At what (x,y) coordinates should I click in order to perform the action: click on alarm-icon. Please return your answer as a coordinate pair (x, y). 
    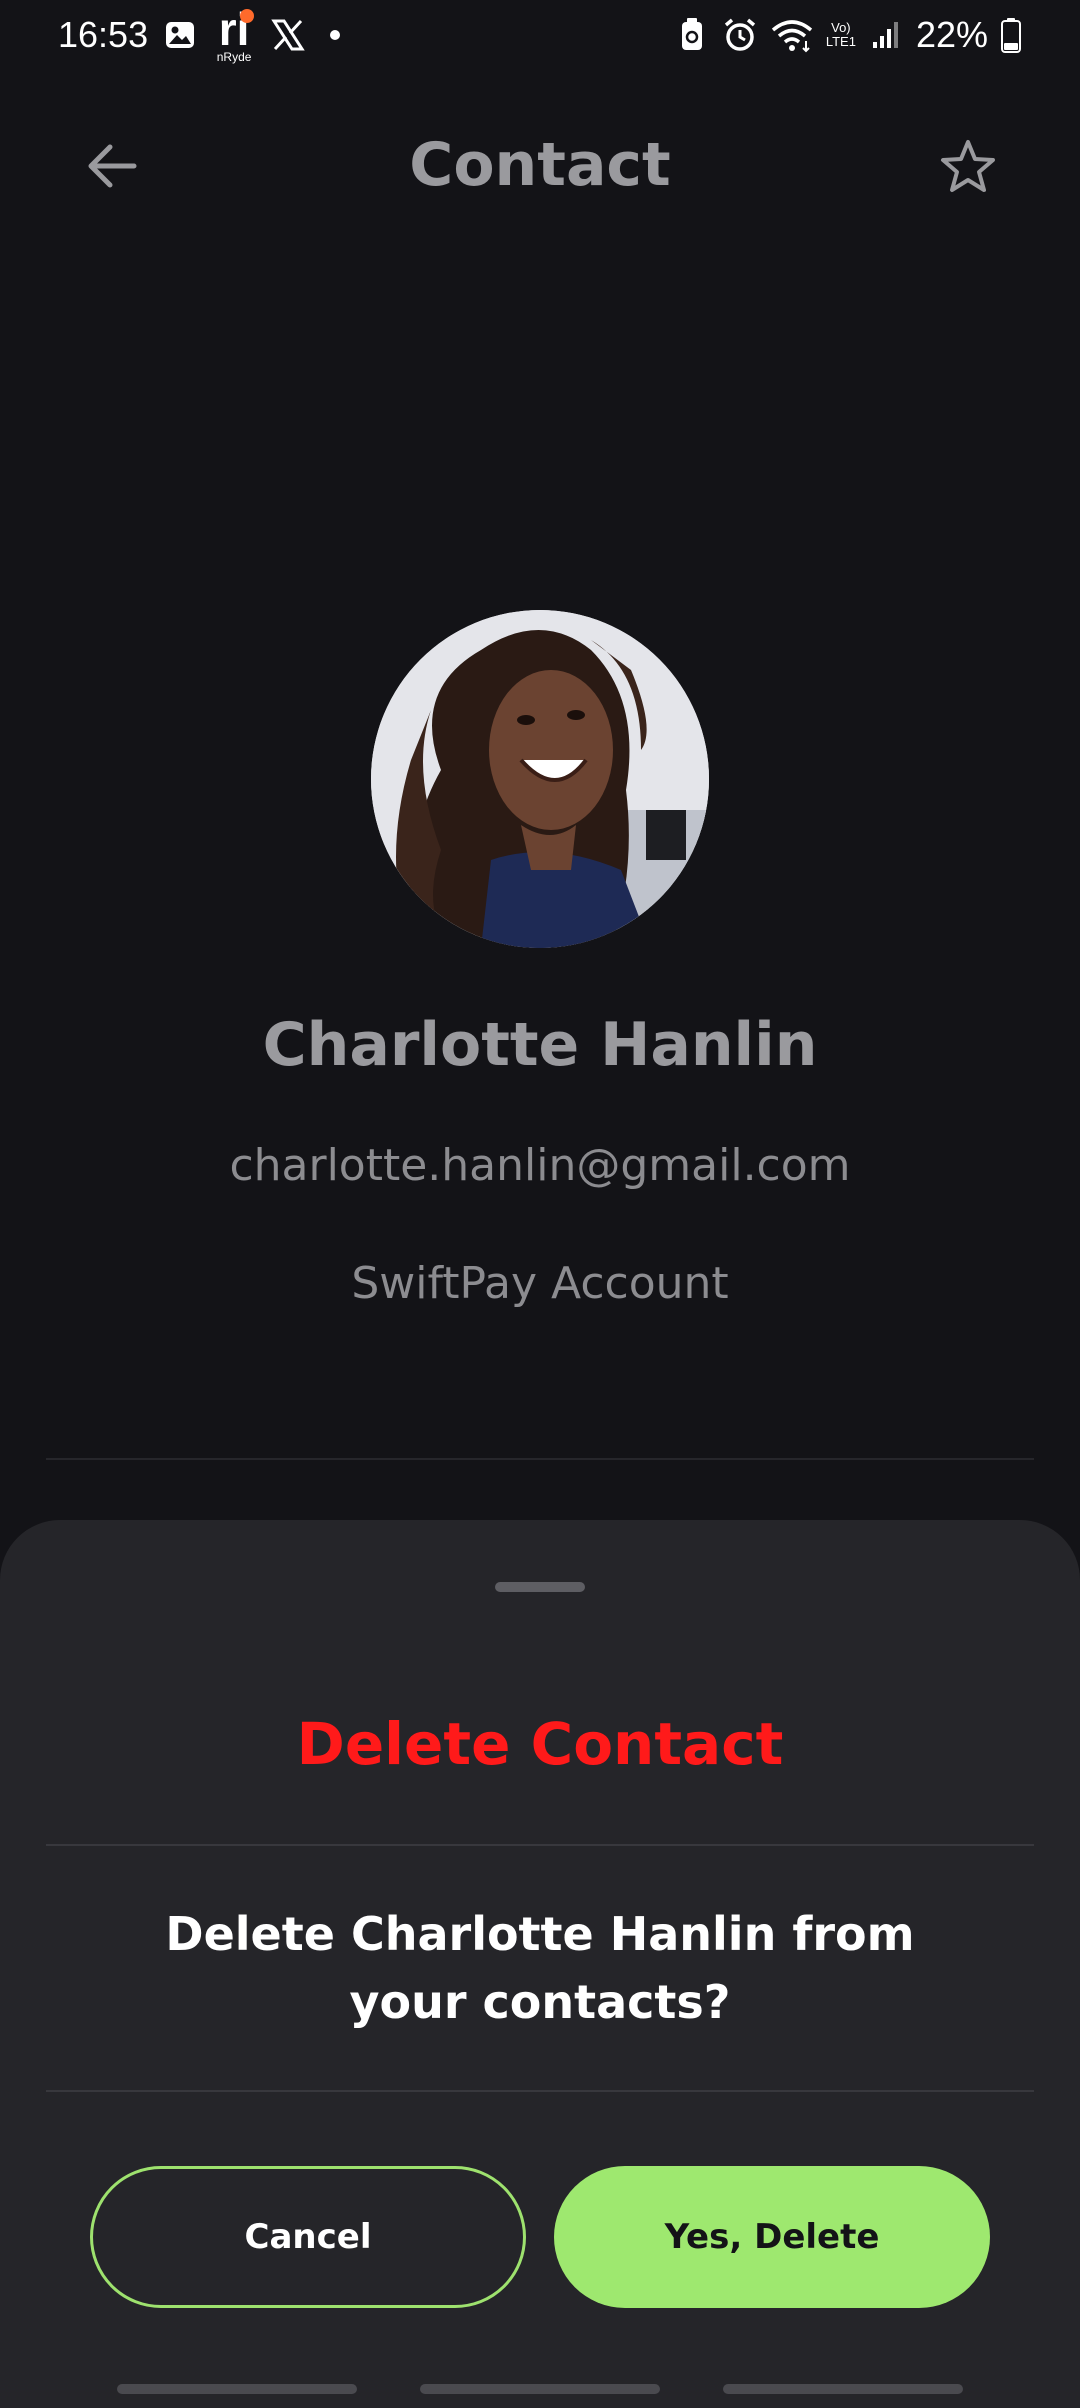
    Looking at the image, I should click on (740, 35).